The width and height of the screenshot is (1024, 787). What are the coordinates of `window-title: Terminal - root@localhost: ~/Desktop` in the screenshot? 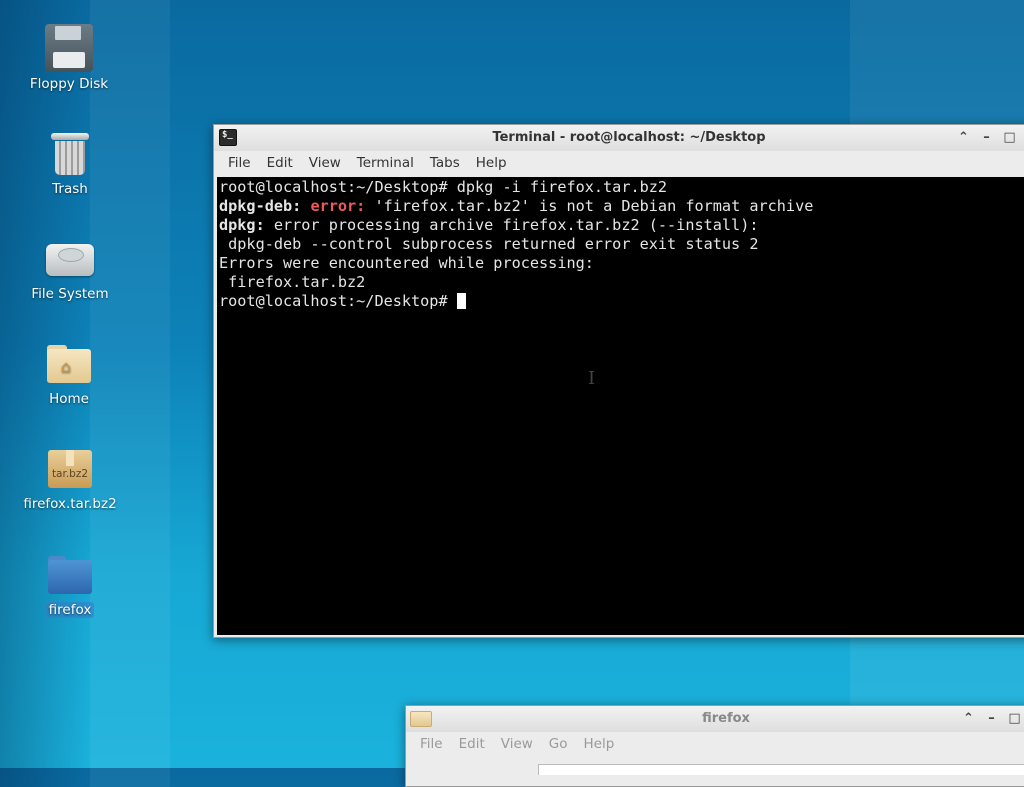 It's located at (629, 137).